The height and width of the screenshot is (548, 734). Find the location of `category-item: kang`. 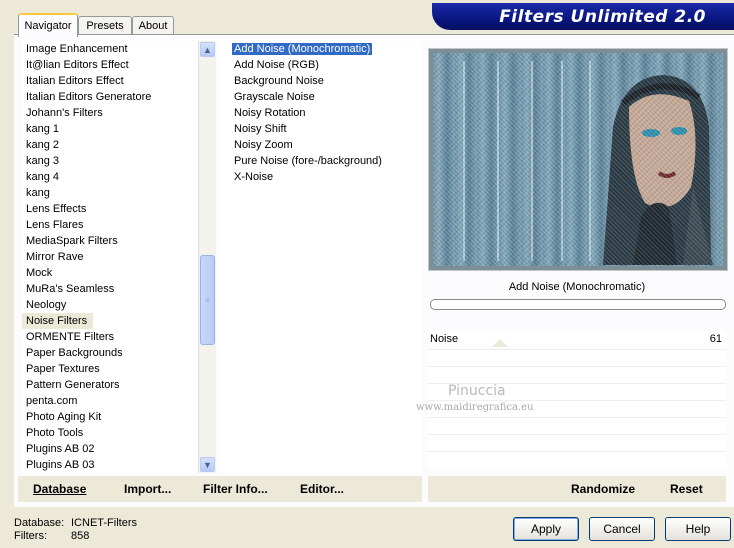

category-item: kang is located at coordinates (110, 193).